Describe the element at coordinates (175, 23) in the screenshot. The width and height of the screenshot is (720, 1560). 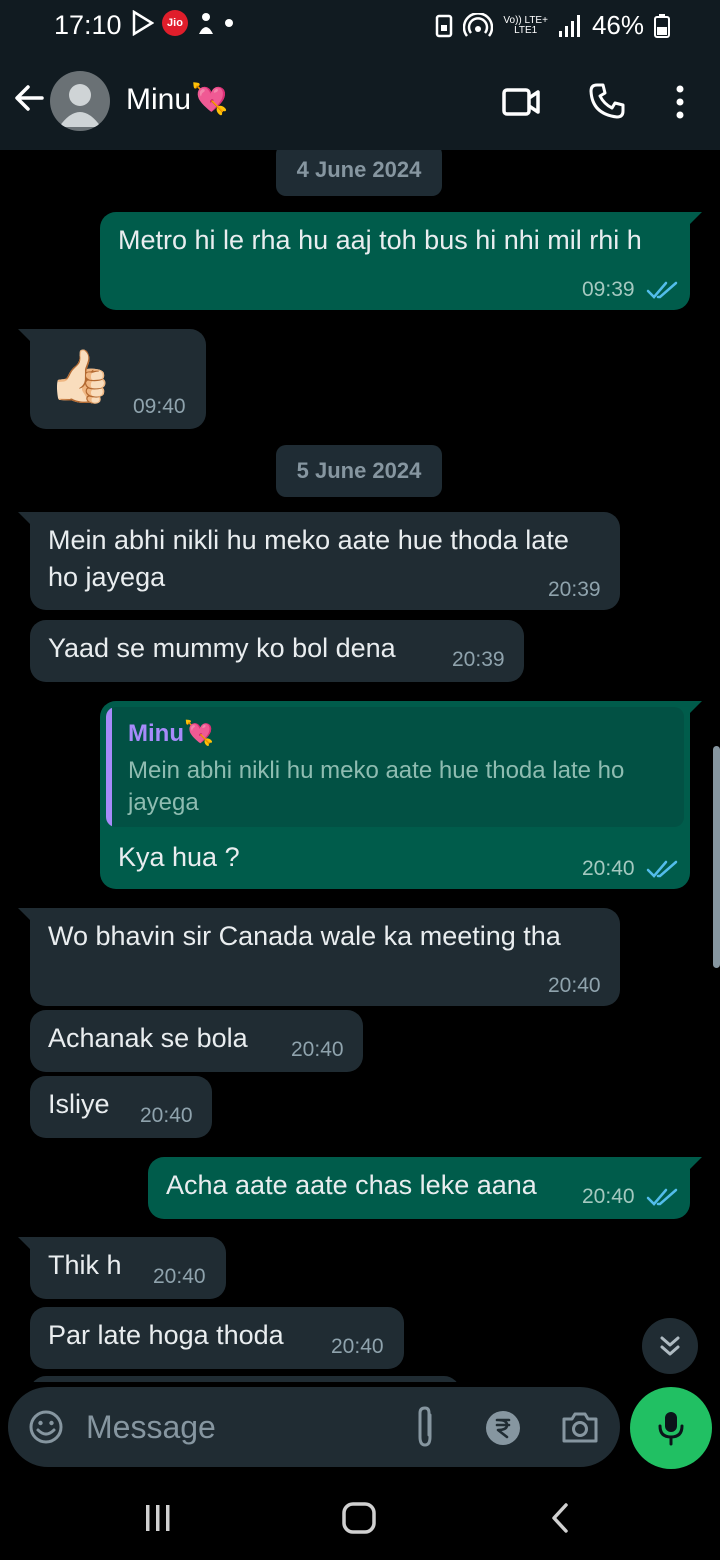
I see `jio-icon: Jio` at that location.